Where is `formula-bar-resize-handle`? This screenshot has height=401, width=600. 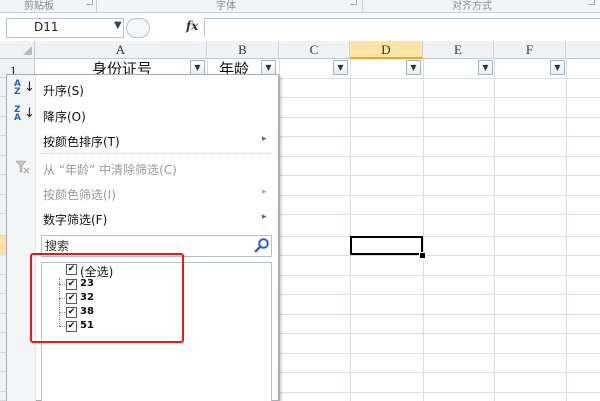 formula-bar-resize-handle is located at coordinates (138, 28).